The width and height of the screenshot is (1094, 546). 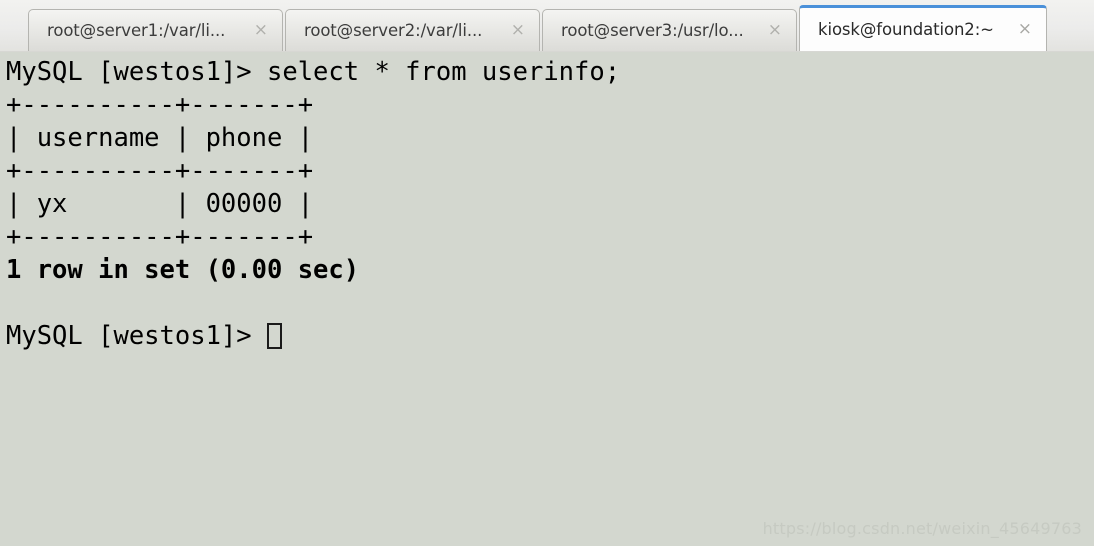 I want to click on tab-root-server1: root@server1:/var/li... ×, so click(x=155, y=30).